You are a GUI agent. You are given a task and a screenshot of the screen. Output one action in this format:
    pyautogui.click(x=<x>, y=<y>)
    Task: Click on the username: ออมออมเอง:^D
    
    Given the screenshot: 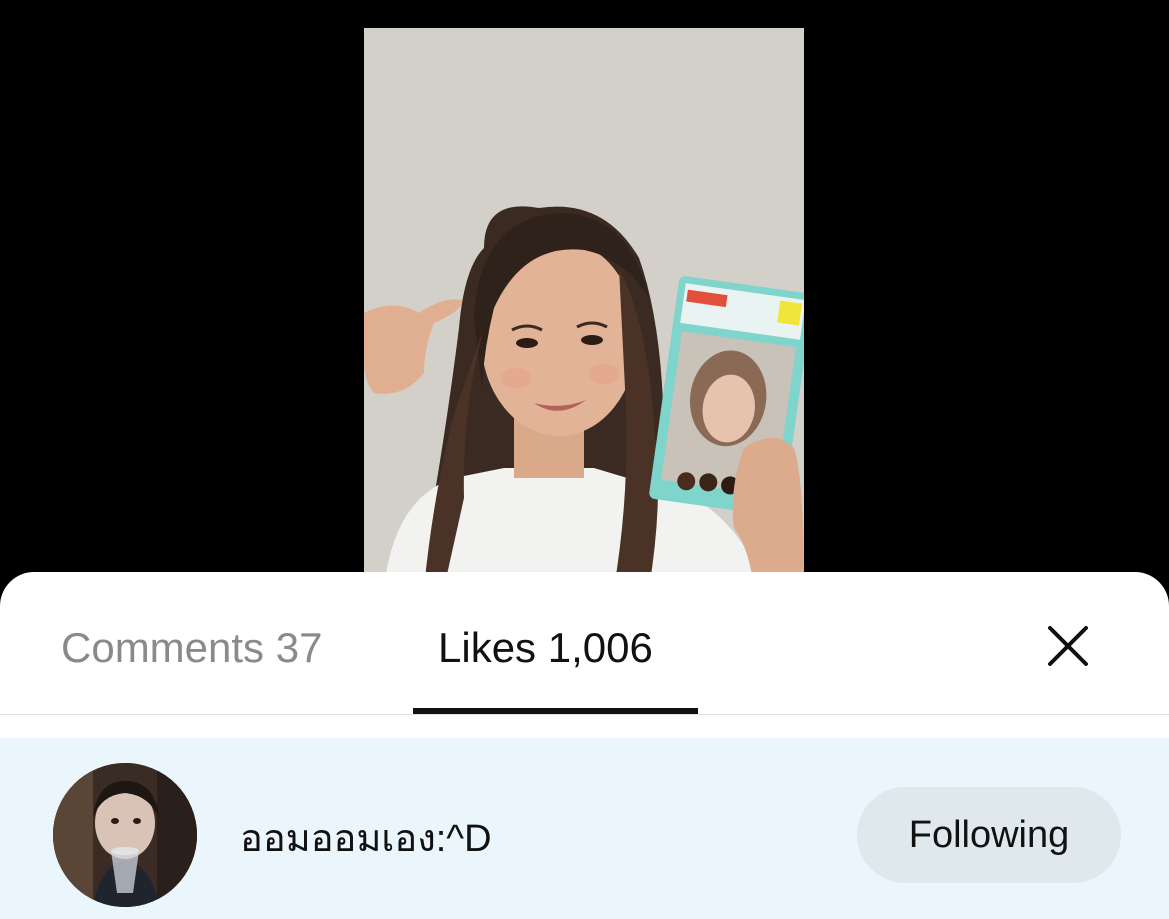 What is the action you would take?
    pyautogui.click(x=366, y=839)
    